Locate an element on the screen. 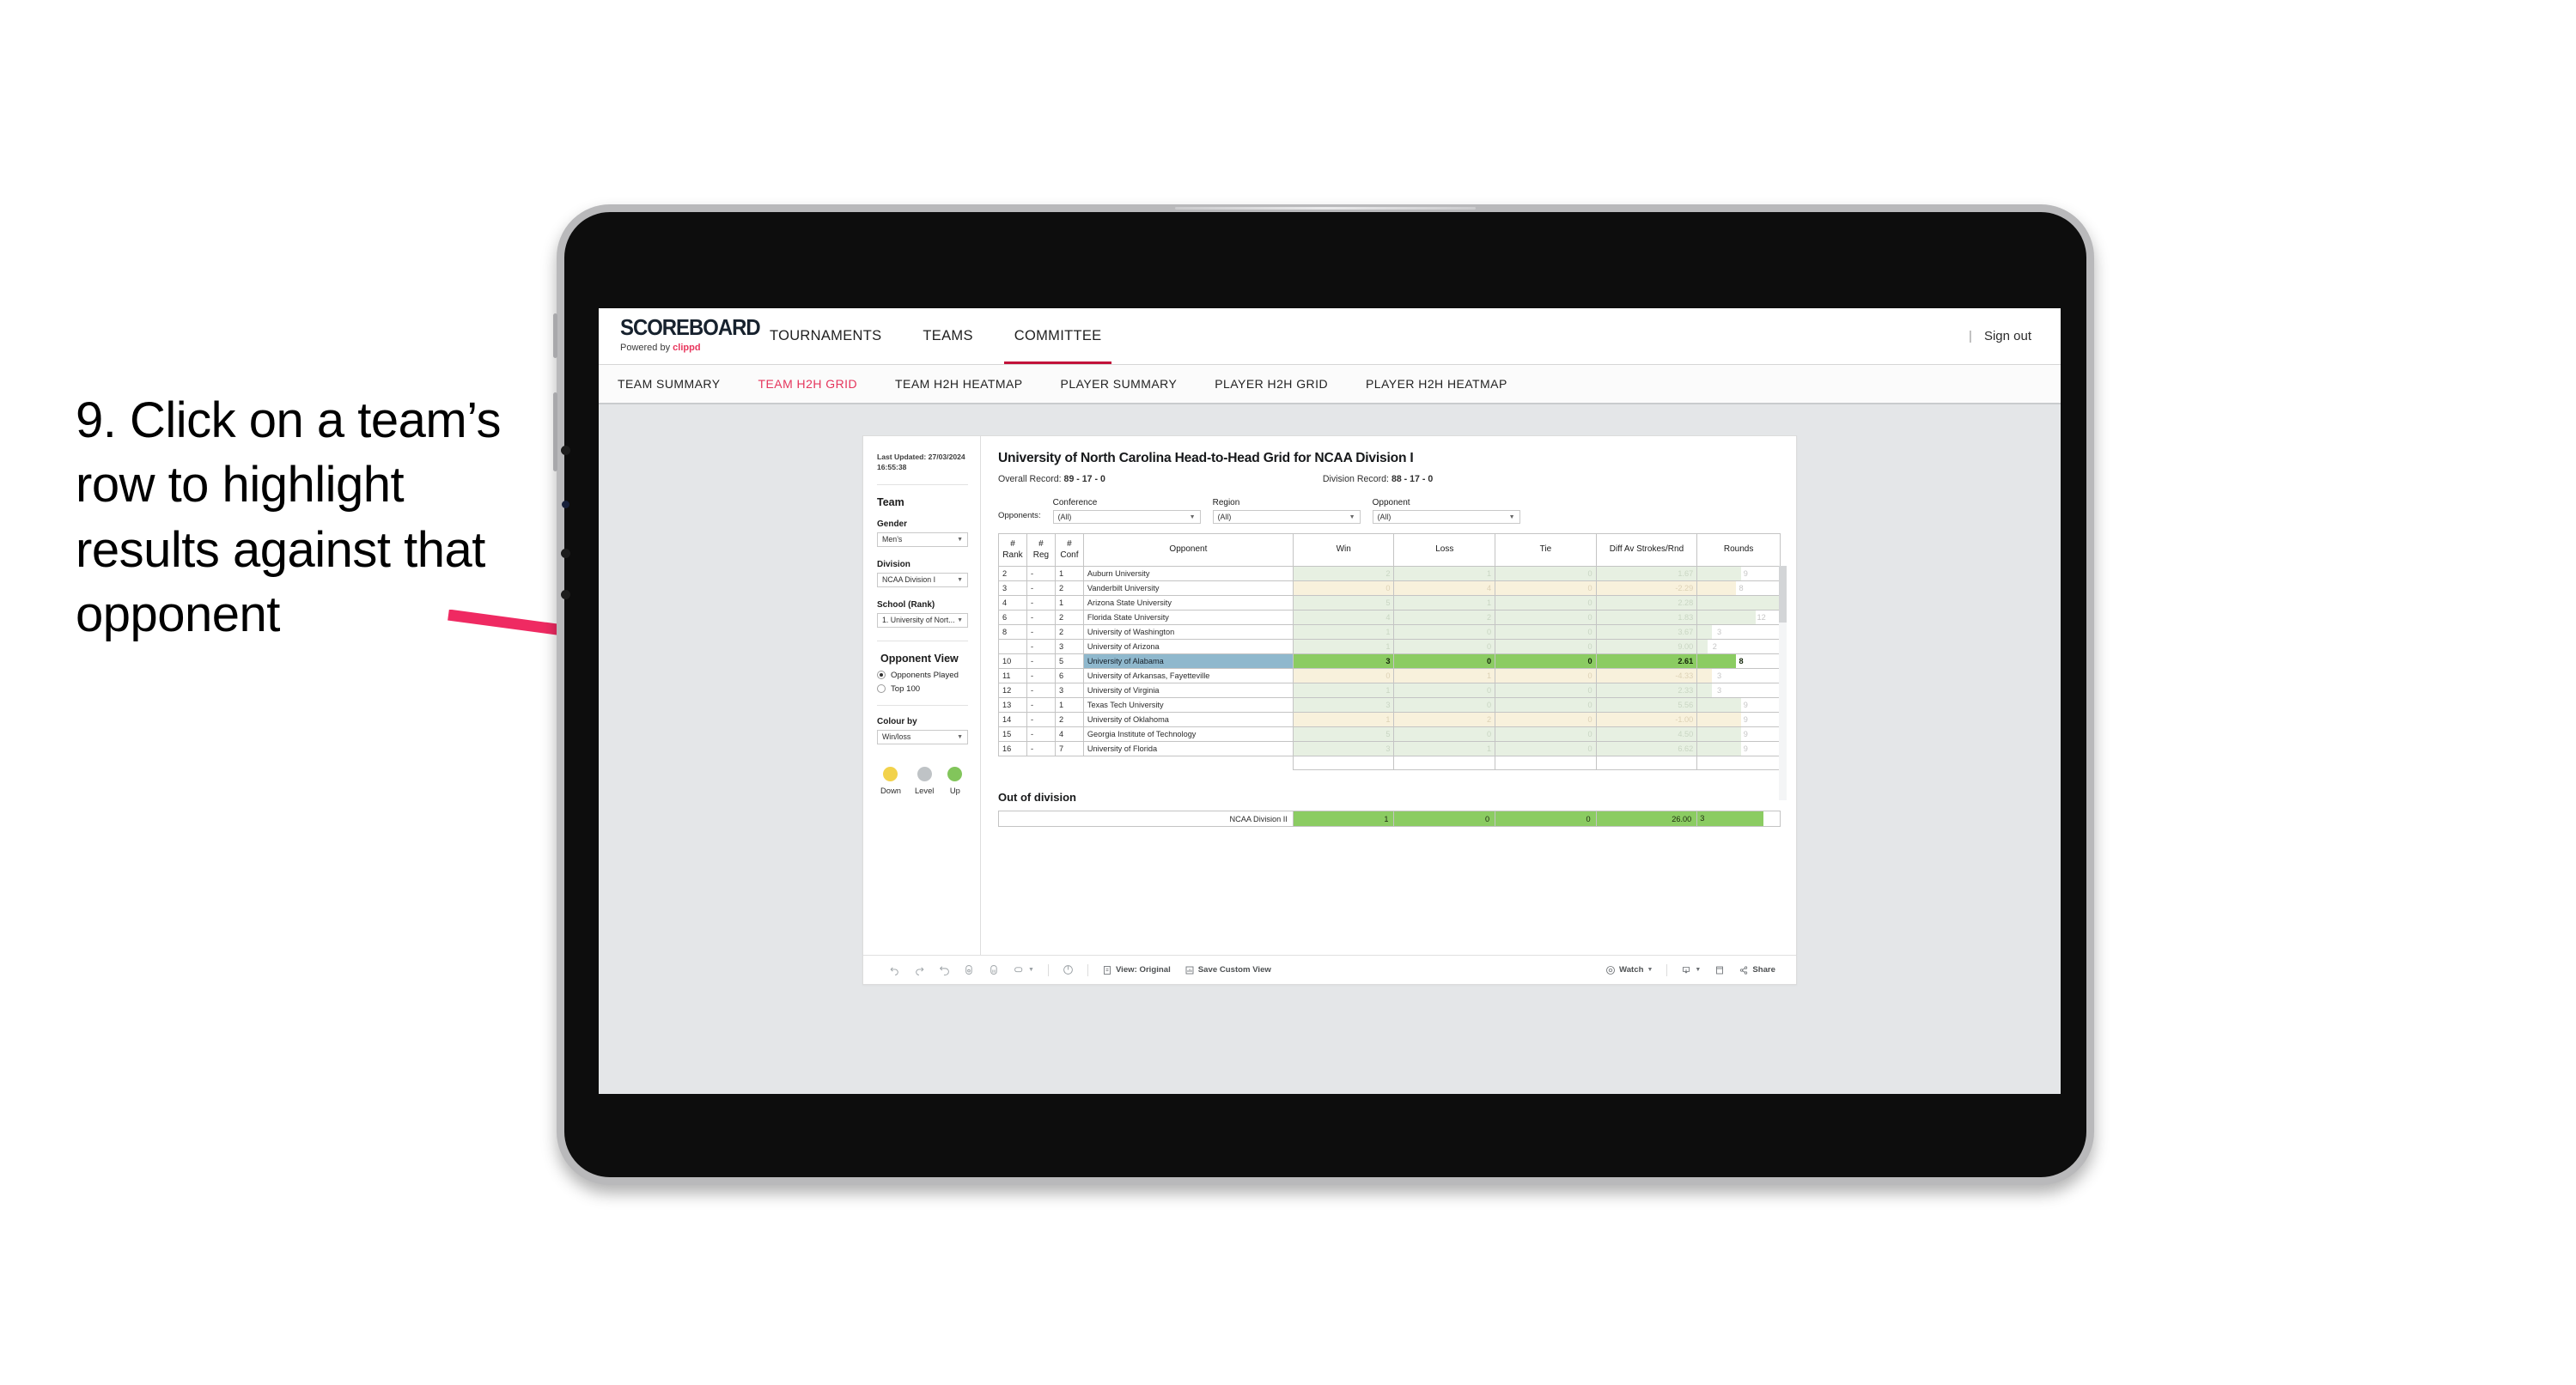 Image resolution: width=2576 pixels, height=1385 pixels. table-row: 2-1 Auburn University 2 1 0 1.67 9 is located at coordinates (1389, 573).